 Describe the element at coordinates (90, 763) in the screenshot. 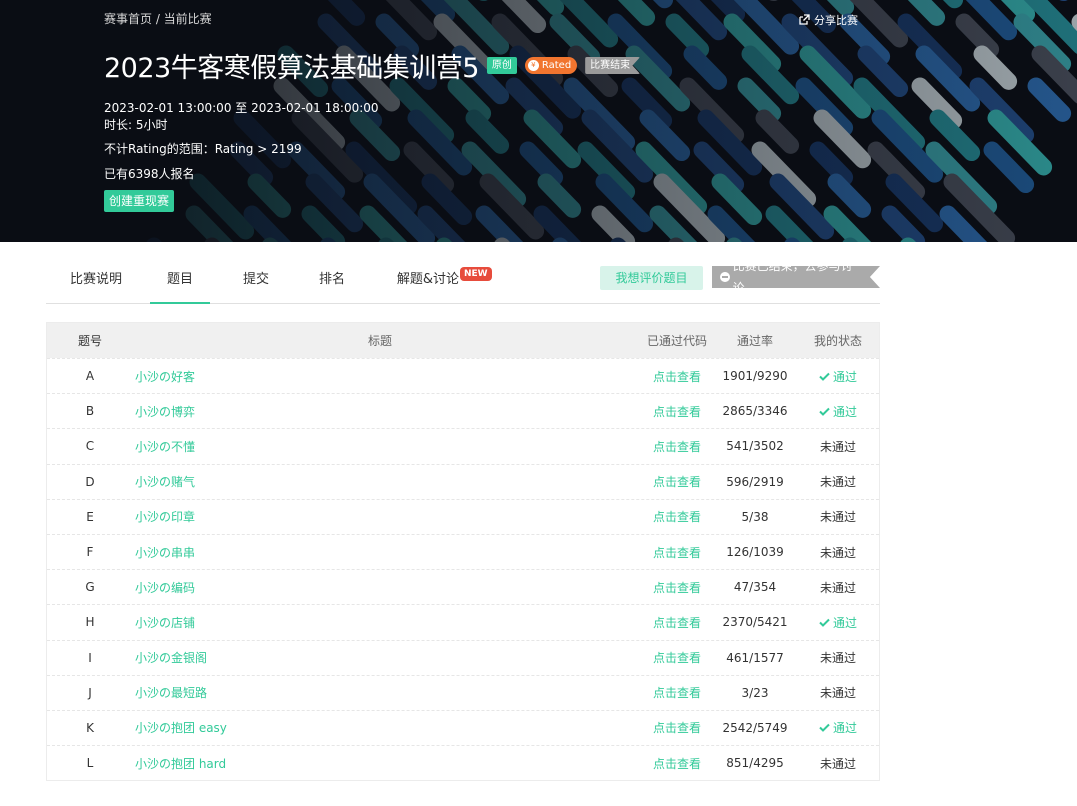

I see `problem-id: L` at that location.